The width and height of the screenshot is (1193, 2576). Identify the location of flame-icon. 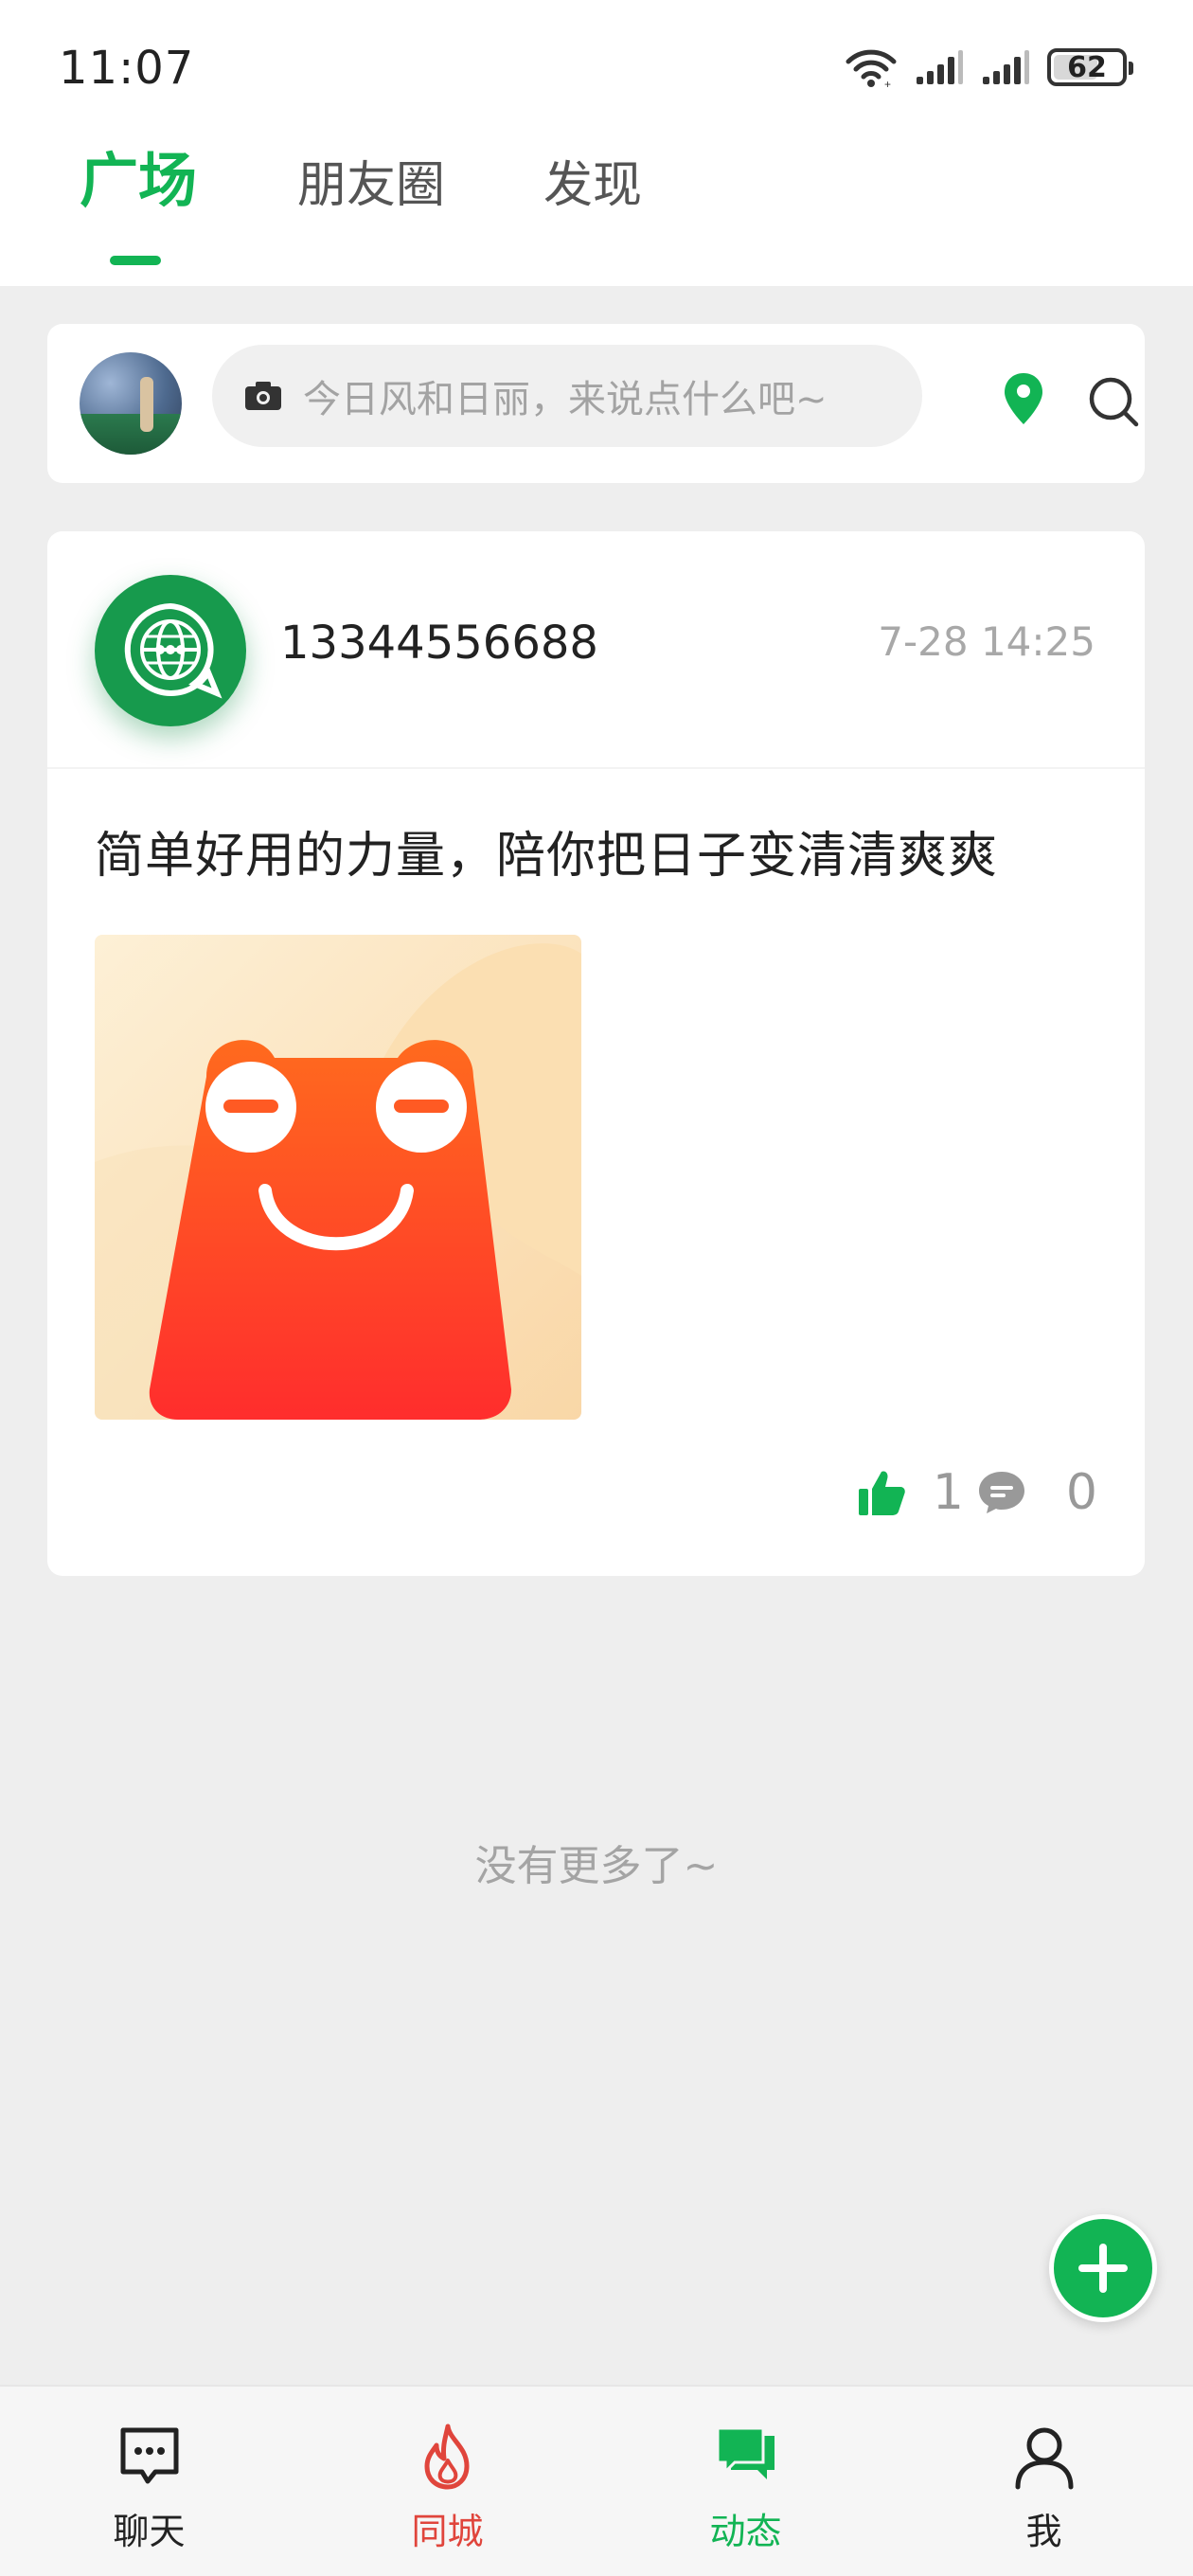
(446, 2457).